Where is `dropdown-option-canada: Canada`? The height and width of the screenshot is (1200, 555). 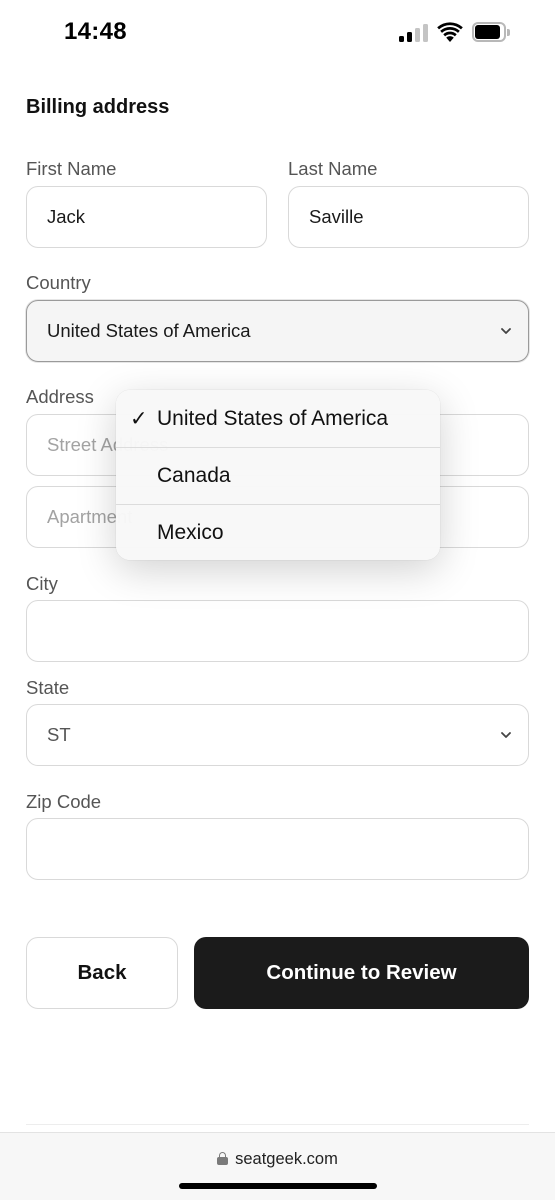 dropdown-option-canada: Canada is located at coordinates (278, 475).